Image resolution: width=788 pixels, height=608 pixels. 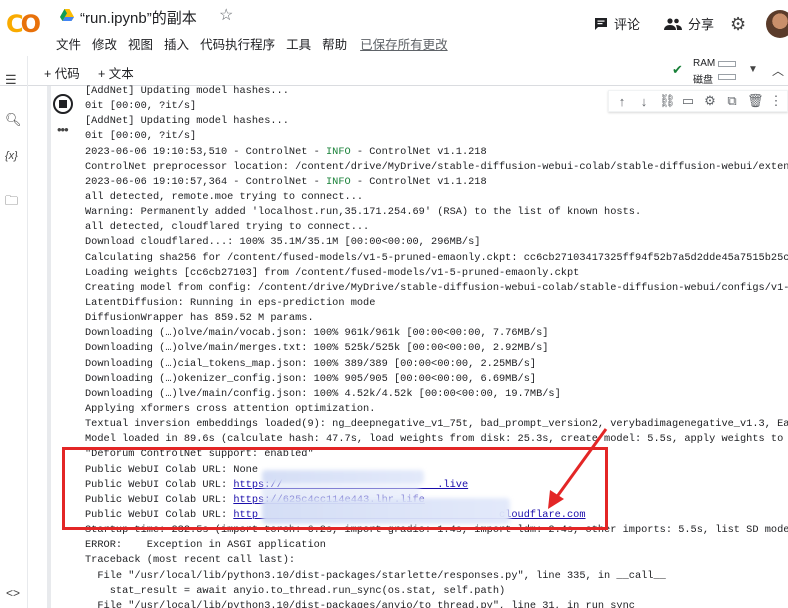 What do you see at coordinates (404, 43) in the screenshot?
I see `saved-status: 已保存所有更改` at bounding box center [404, 43].